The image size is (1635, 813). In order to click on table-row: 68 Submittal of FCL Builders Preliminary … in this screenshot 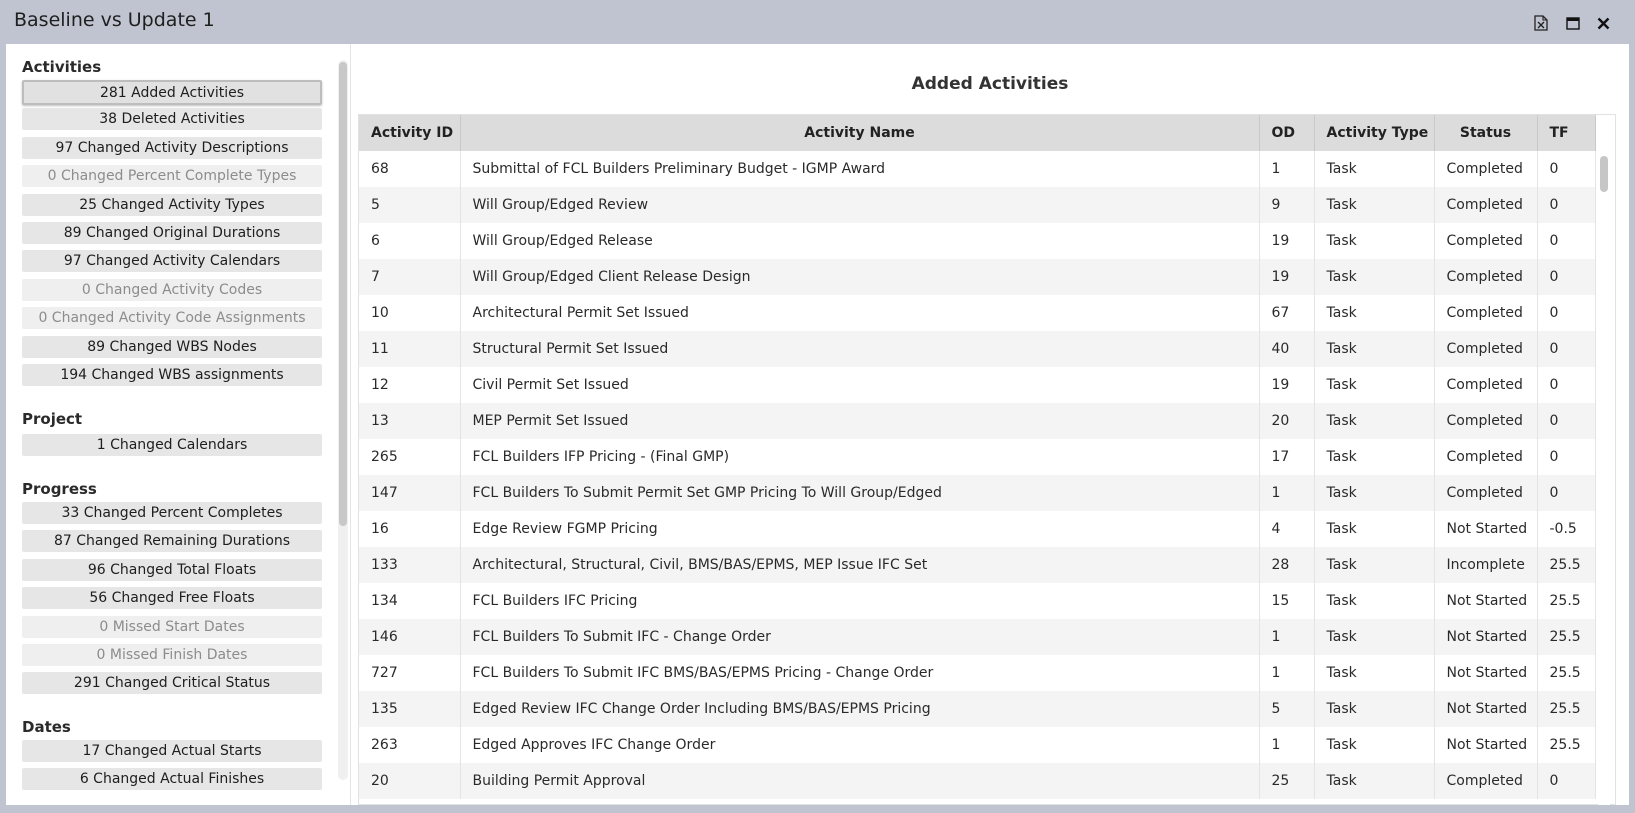, I will do `click(977, 169)`.